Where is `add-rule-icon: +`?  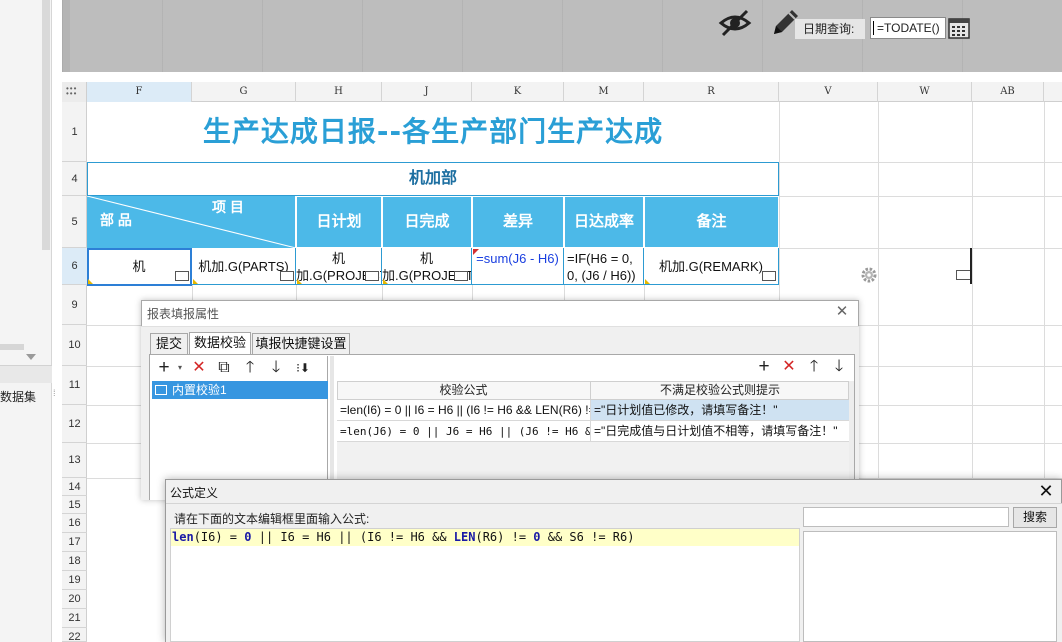 add-rule-icon: + is located at coordinates (764, 367).